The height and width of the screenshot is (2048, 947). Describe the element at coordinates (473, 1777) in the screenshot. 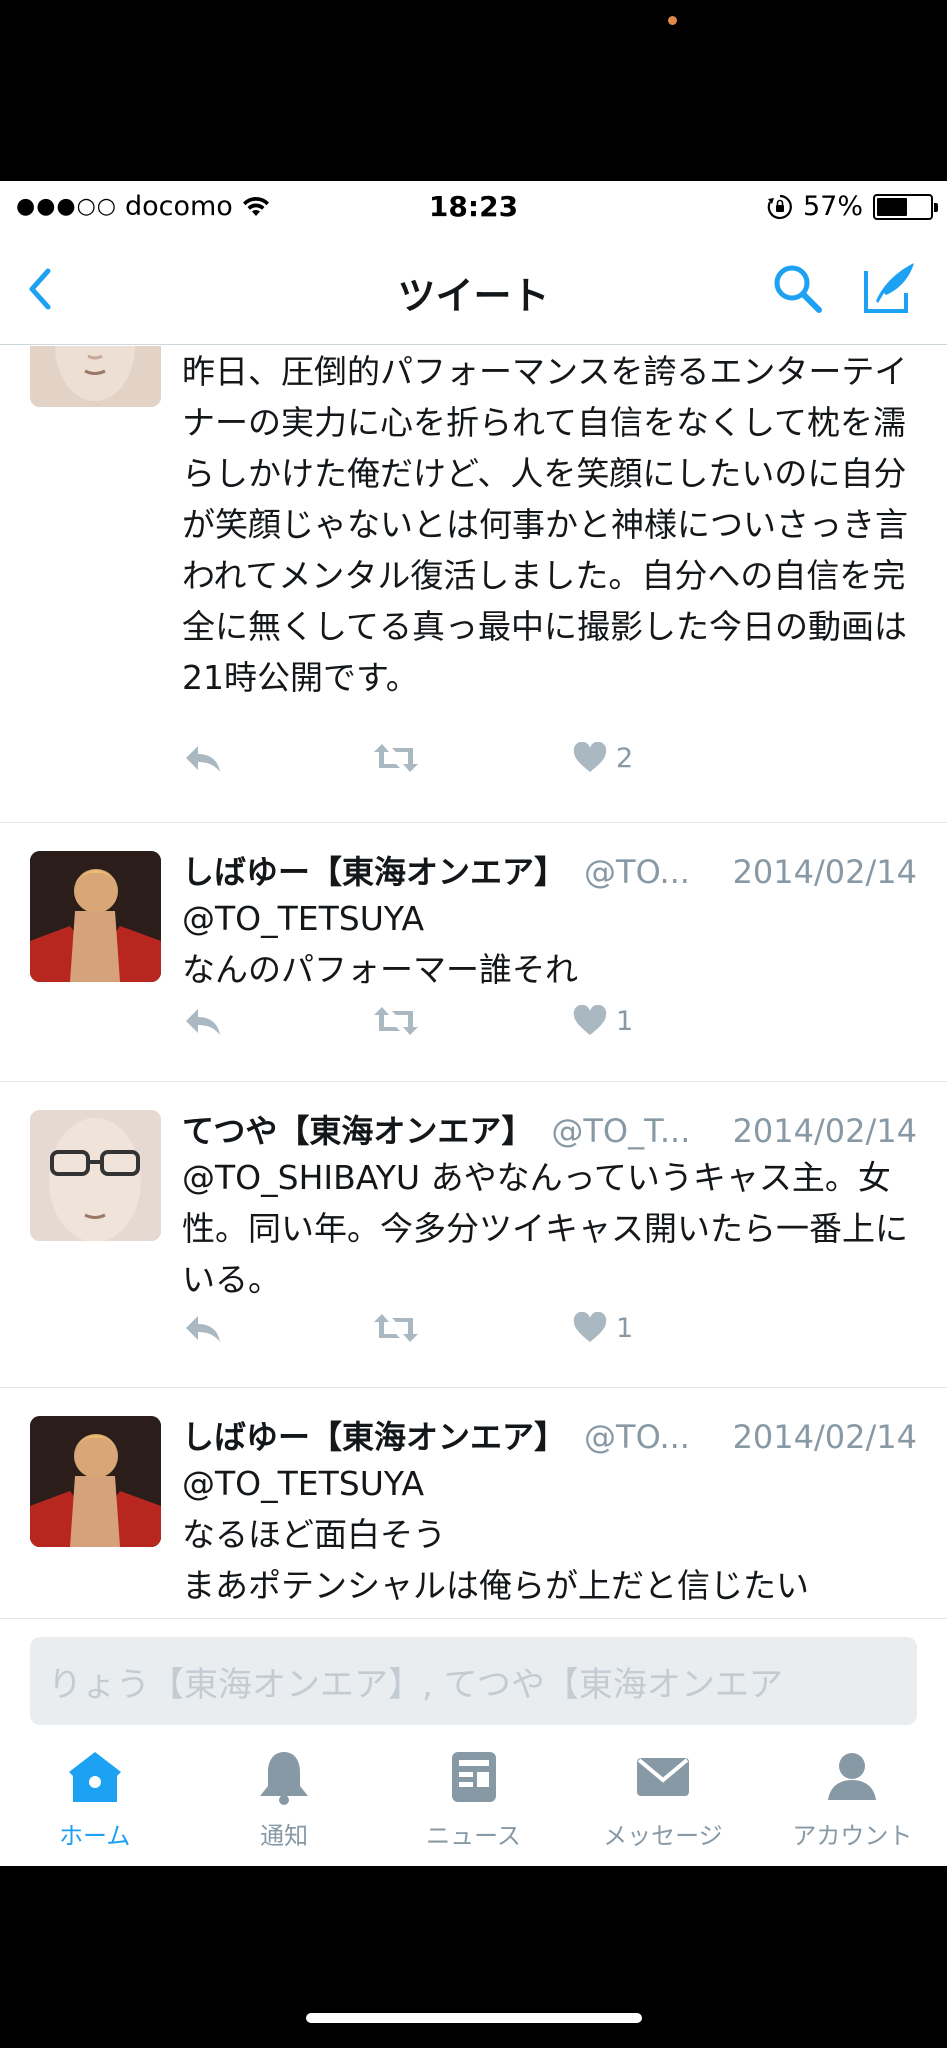

I see `news-icon` at that location.